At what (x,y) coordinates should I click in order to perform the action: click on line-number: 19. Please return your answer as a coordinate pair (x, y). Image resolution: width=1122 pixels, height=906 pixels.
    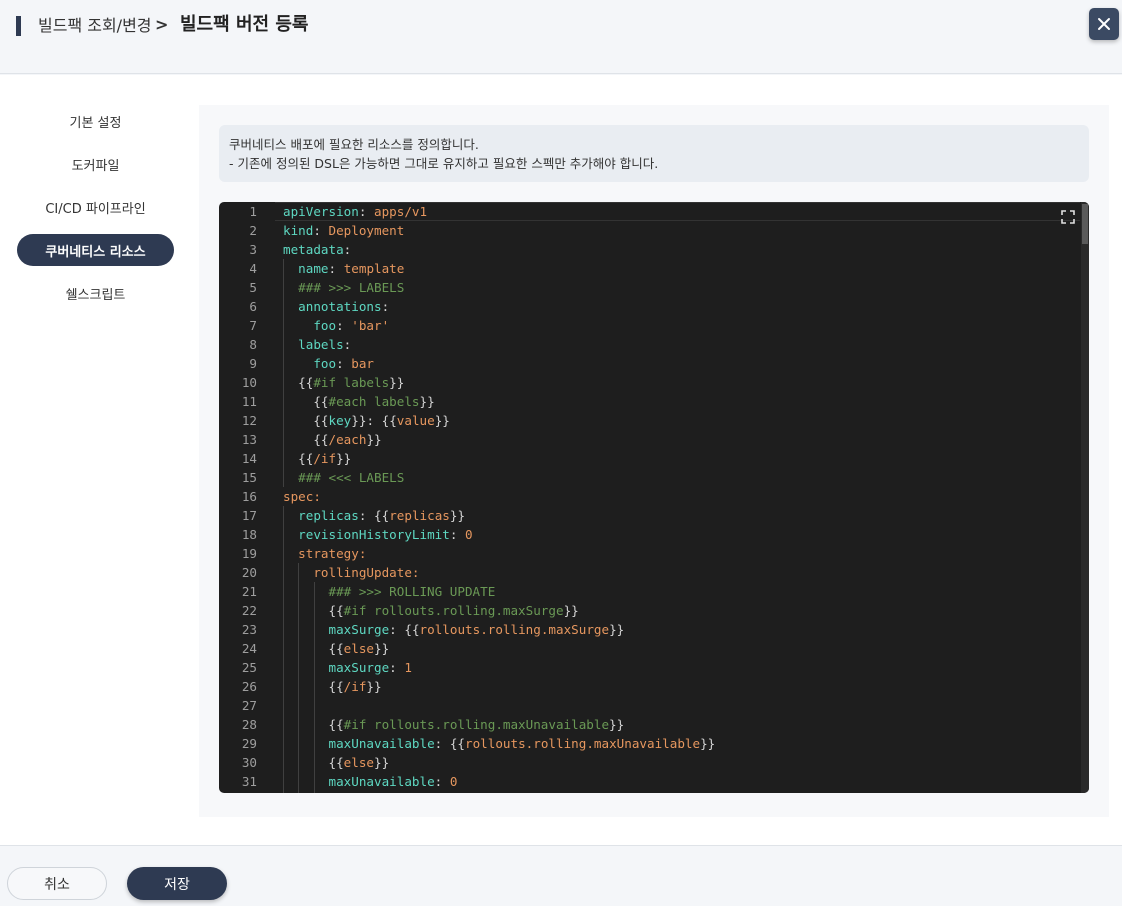
    Looking at the image, I should click on (249, 553).